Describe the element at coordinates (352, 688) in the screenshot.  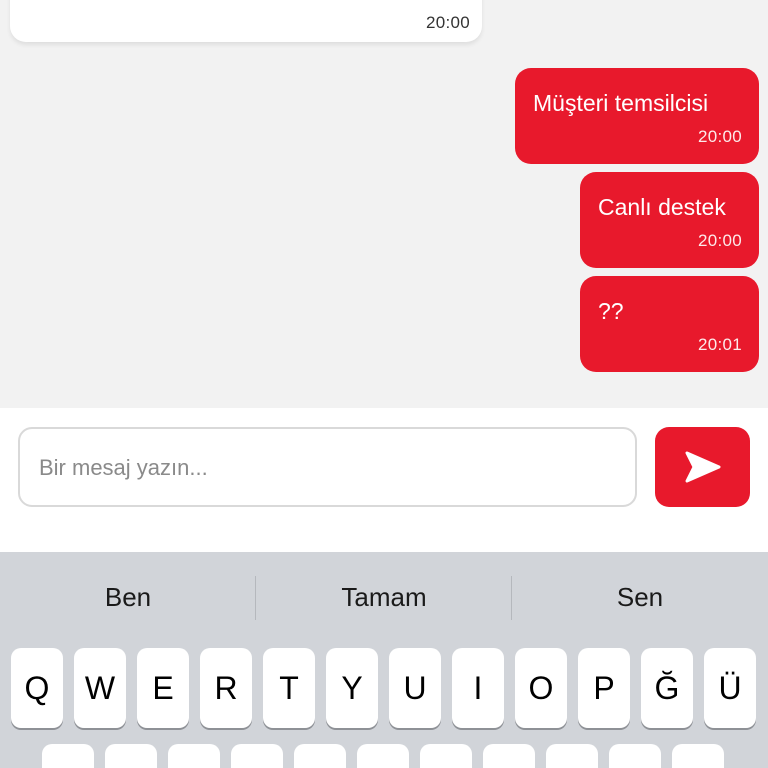
I see `key-y: Y` at that location.